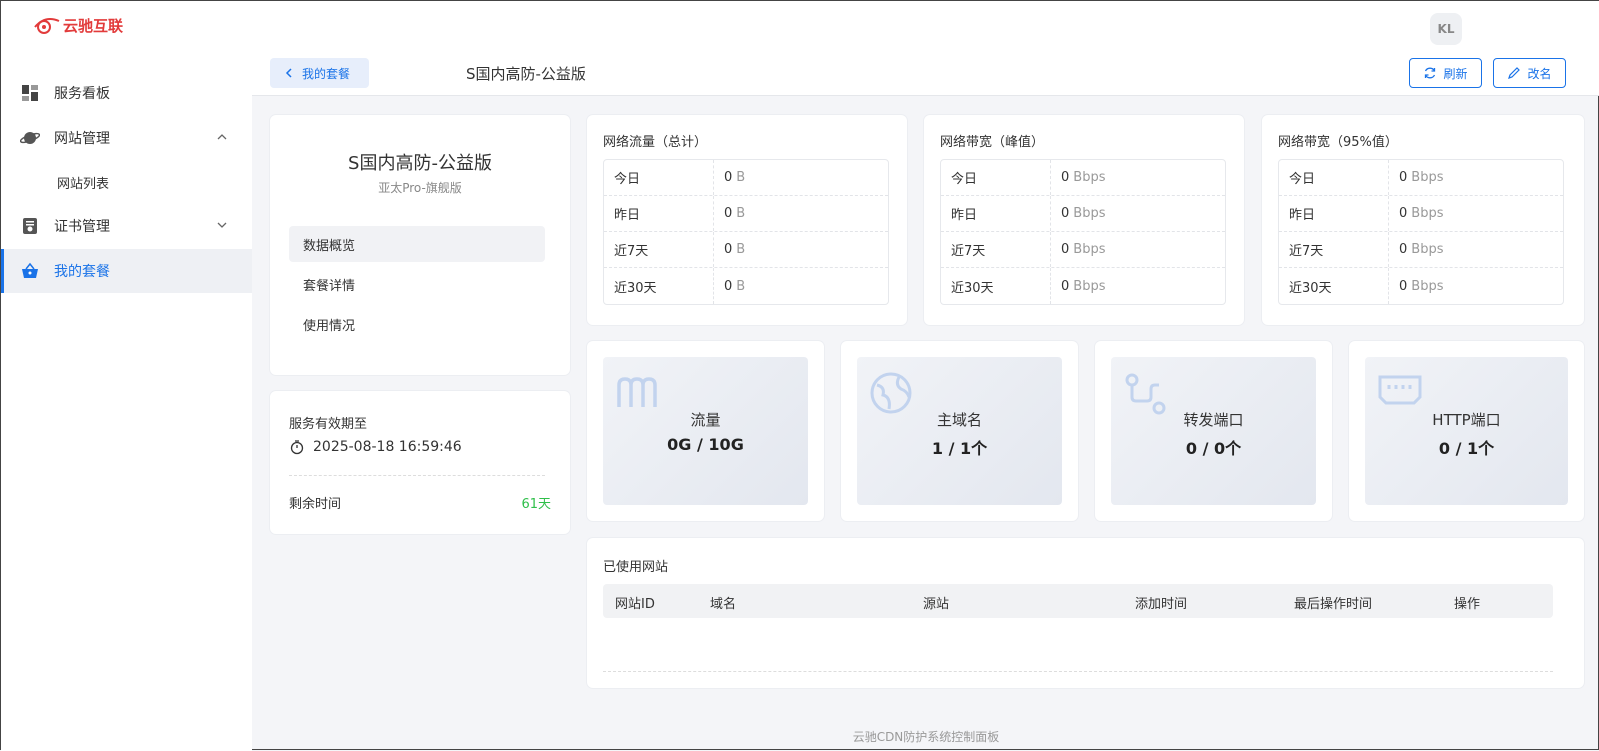 This screenshot has width=1599, height=751. What do you see at coordinates (417, 324) in the screenshot?
I see `tab-usage: 使用情况` at bounding box center [417, 324].